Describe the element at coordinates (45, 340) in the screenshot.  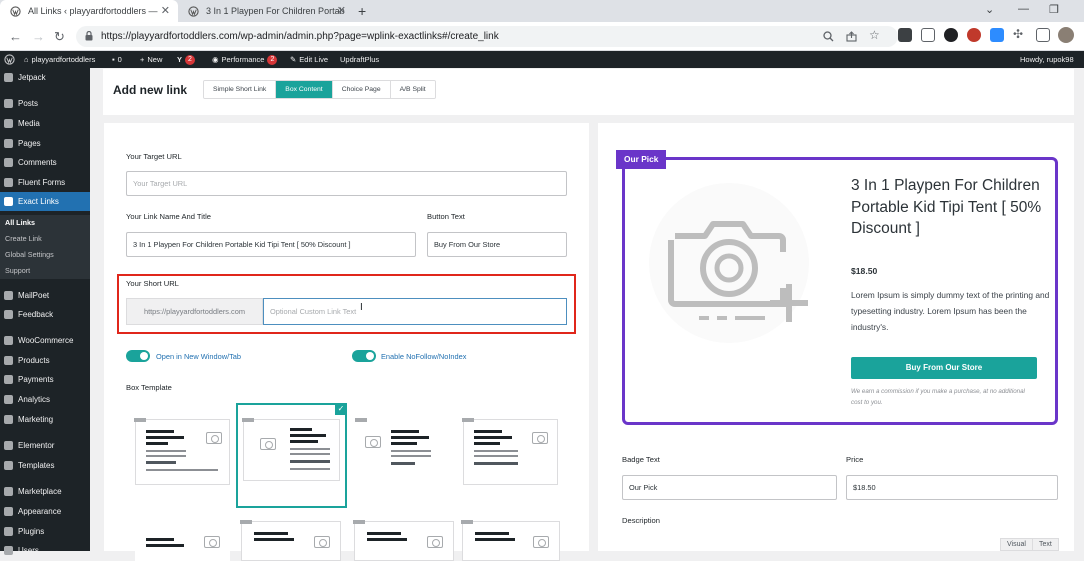
I see `sidebar-item-woocommerce: WooCommerce` at that location.